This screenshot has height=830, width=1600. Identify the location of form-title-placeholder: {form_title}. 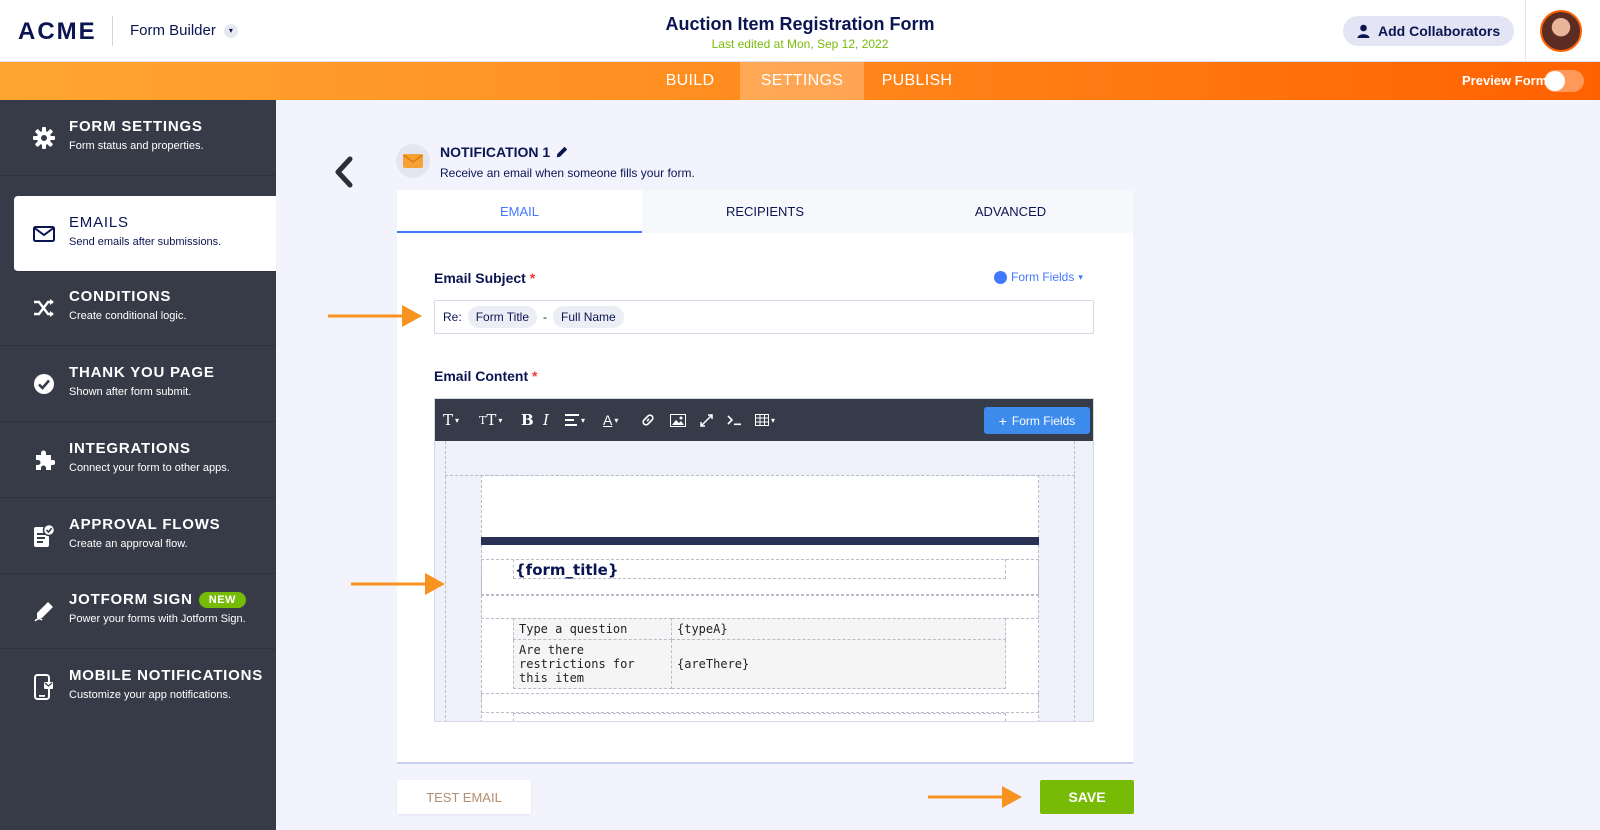
(567, 570).